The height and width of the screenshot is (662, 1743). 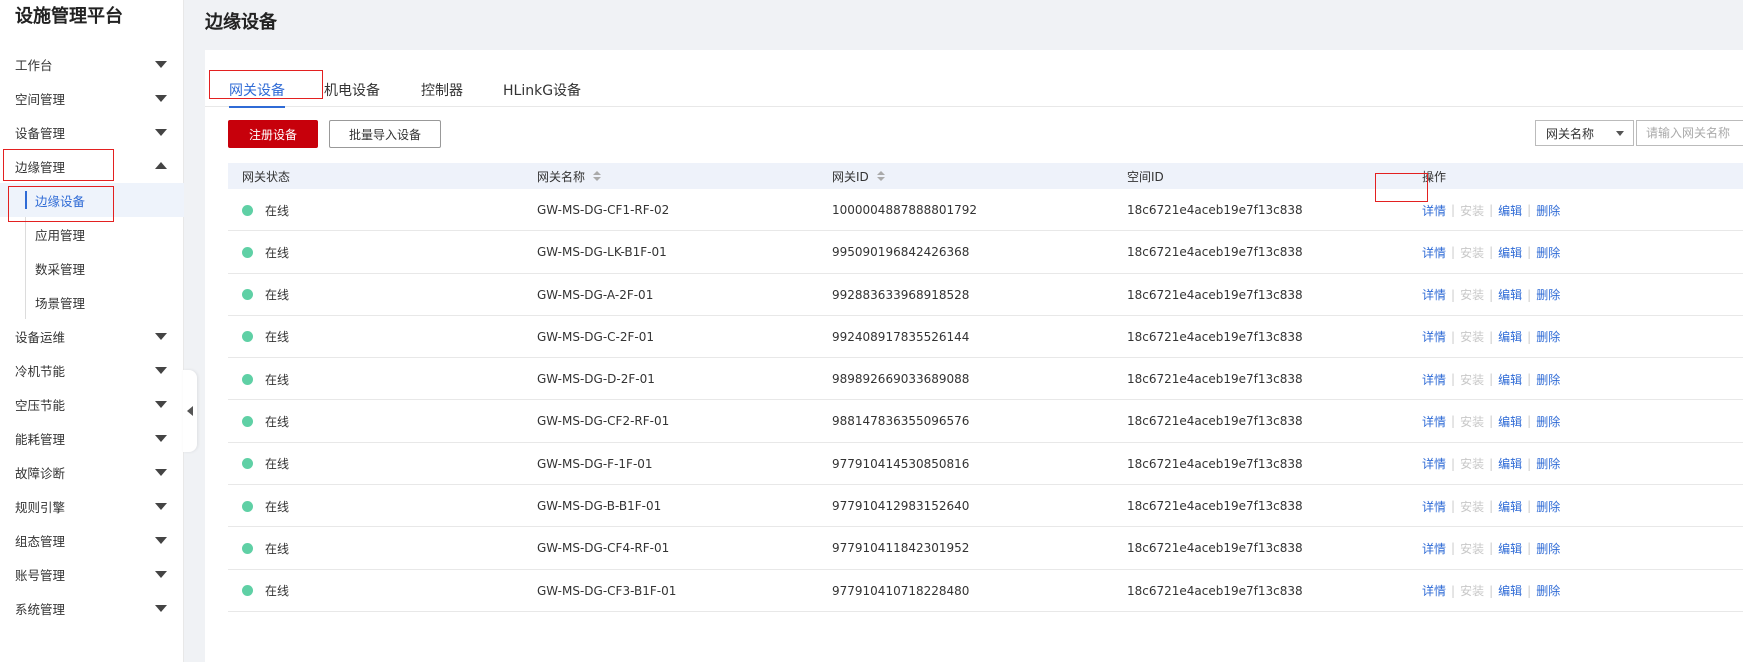 What do you see at coordinates (266, 176) in the screenshot?
I see `column-status: 网关状态` at bounding box center [266, 176].